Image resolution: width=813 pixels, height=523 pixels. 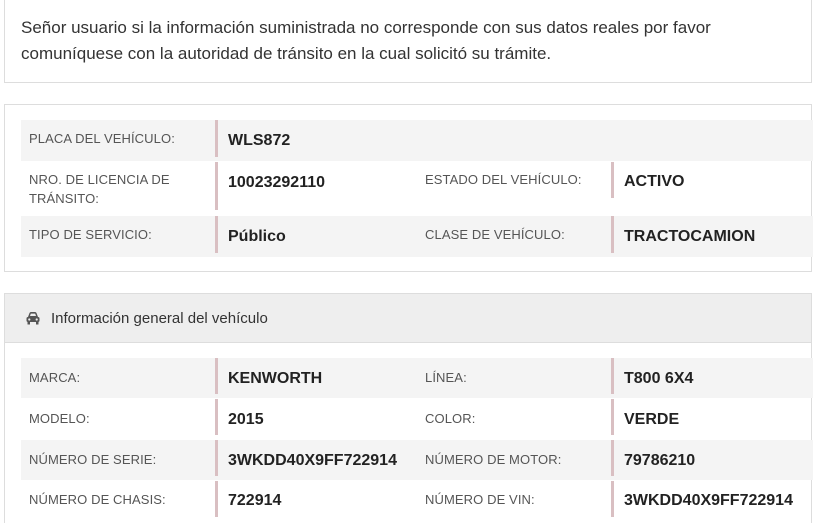 I want to click on chasis-label: NÚMERO DE CHASIS:, so click(x=97, y=499).